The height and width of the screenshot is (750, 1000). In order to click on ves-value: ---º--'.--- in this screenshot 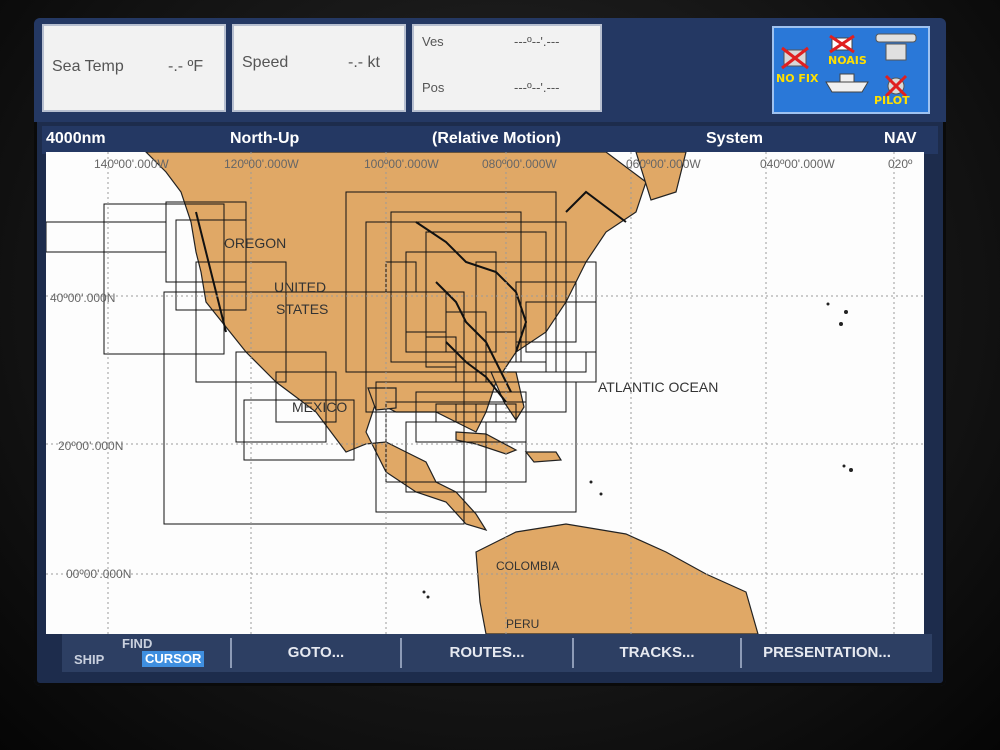, I will do `click(537, 41)`.